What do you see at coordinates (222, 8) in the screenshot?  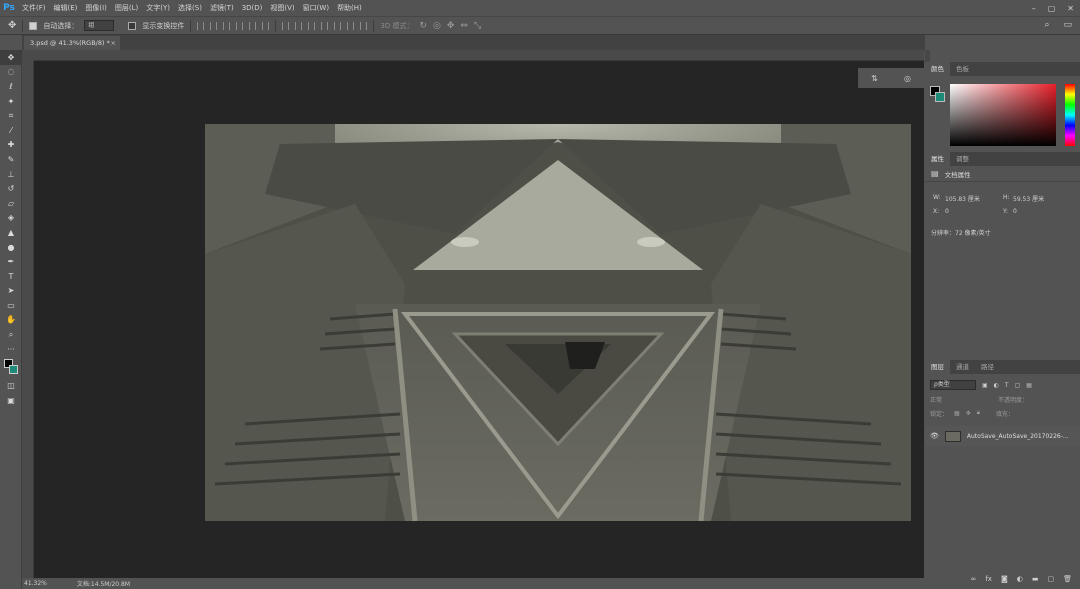 I see `menu-filter: 滤镜(T)` at bounding box center [222, 8].